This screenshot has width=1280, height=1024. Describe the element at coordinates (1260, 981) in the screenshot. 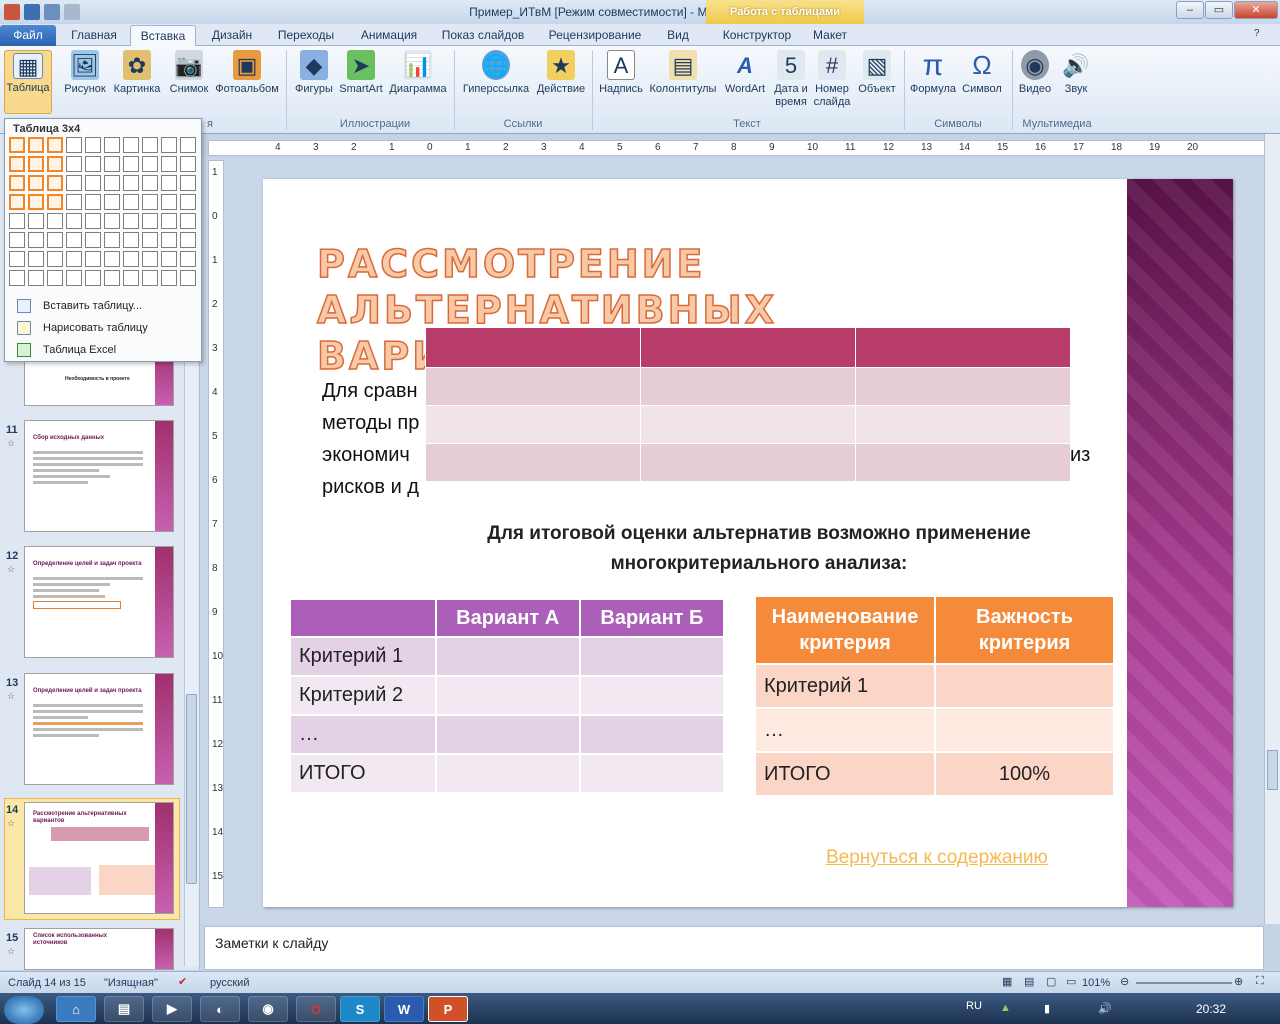

I see `fit-to-window-icon: ⛶` at that location.